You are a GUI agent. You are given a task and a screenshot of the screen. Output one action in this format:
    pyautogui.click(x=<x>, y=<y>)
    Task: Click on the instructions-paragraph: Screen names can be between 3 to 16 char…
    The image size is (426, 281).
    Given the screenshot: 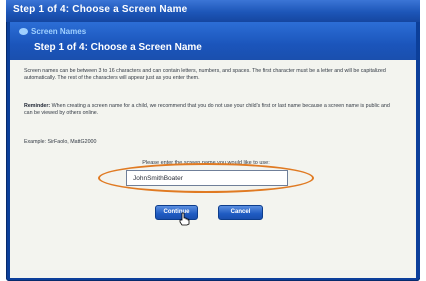 What is the action you would take?
    pyautogui.click(x=205, y=75)
    